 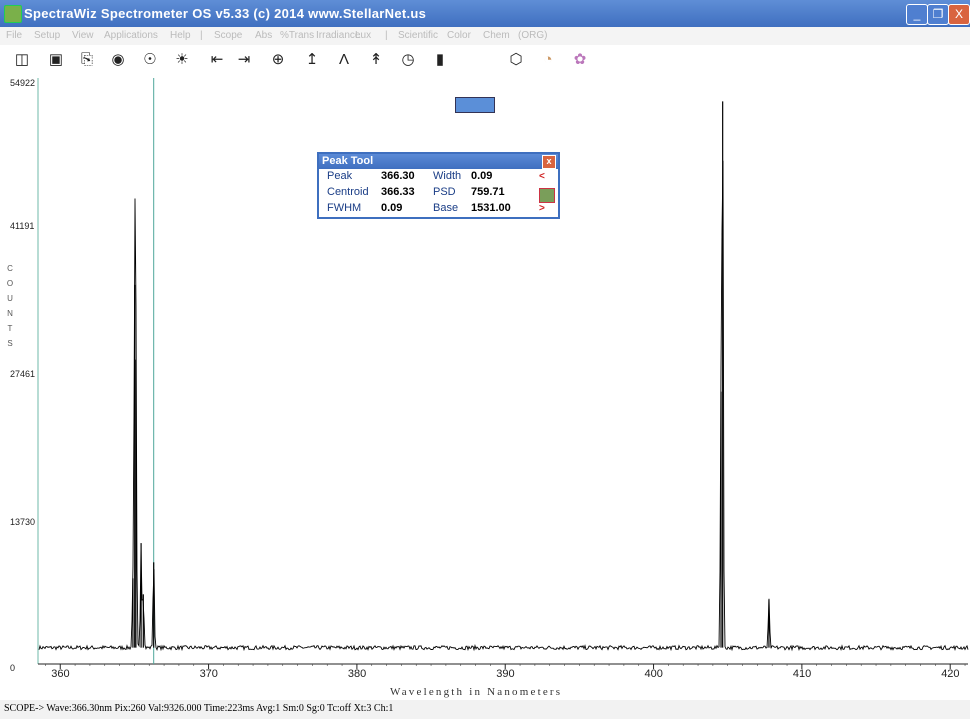 What do you see at coordinates (150, 60) in the screenshot?
I see `bulb-dark-icon: ☉` at bounding box center [150, 60].